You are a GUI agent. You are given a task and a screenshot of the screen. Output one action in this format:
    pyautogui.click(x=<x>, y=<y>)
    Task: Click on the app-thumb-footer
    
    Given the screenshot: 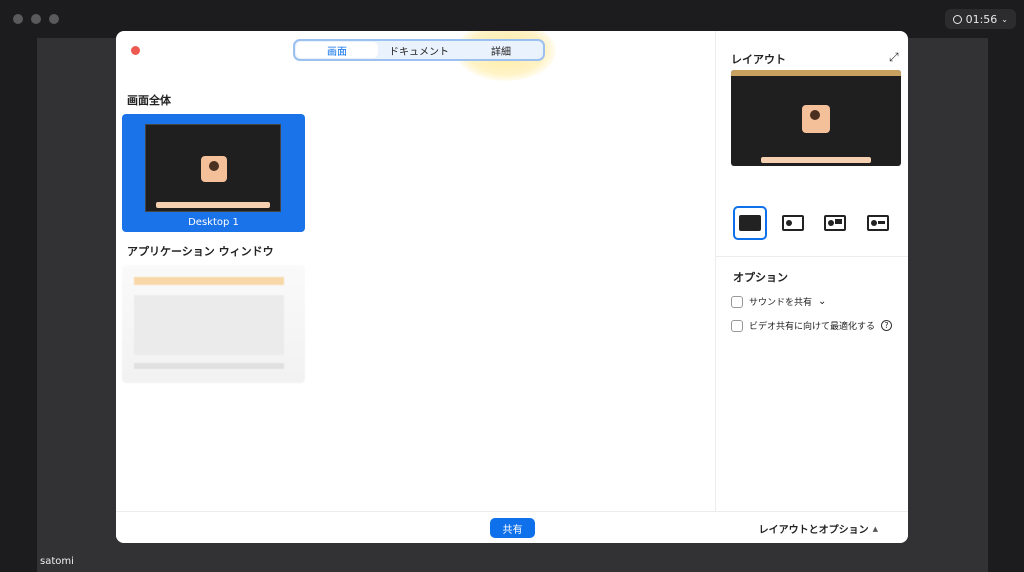 What is the action you would take?
    pyautogui.click(x=209, y=366)
    